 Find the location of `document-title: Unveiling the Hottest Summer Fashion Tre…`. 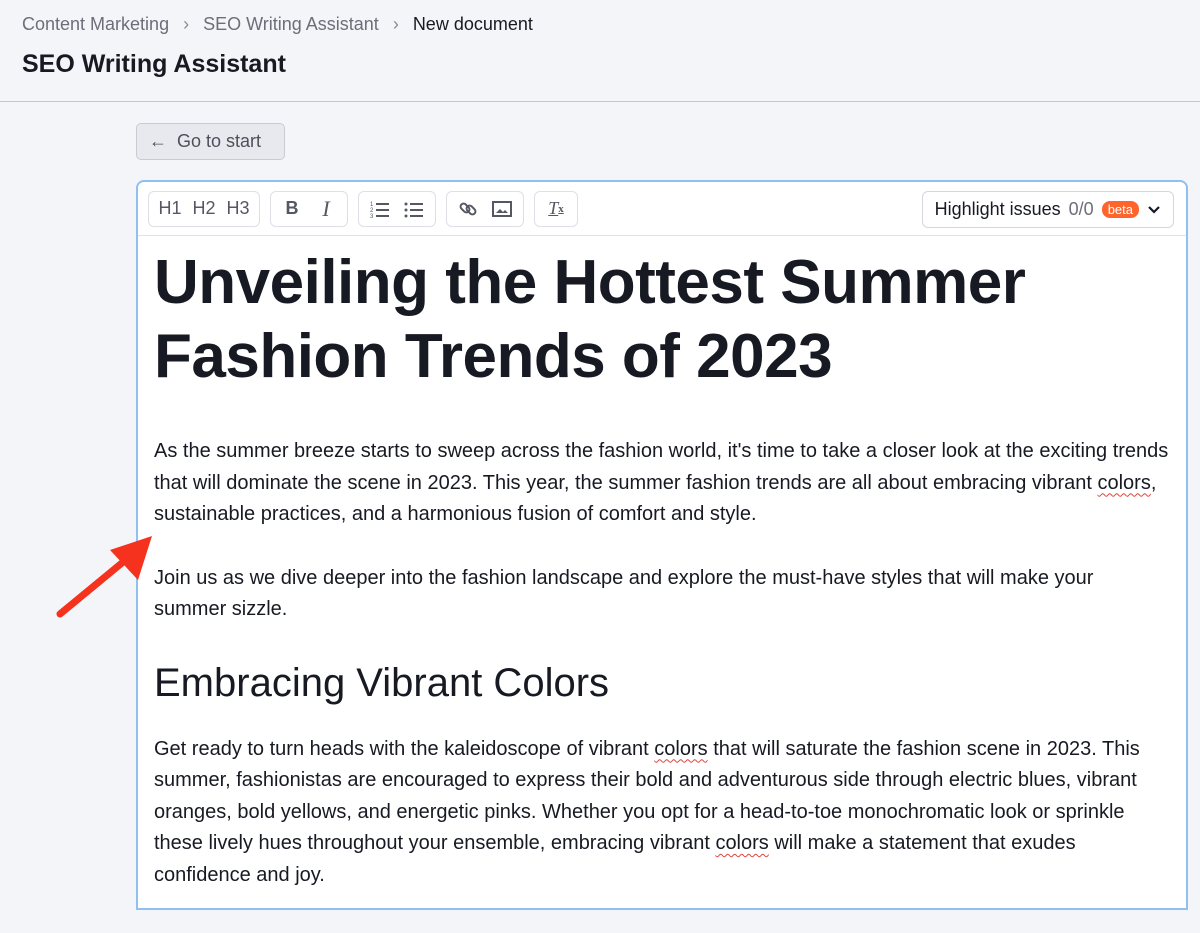

document-title: Unveiling the Hottest Summer Fashion Tre… is located at coordinates (590, 319).